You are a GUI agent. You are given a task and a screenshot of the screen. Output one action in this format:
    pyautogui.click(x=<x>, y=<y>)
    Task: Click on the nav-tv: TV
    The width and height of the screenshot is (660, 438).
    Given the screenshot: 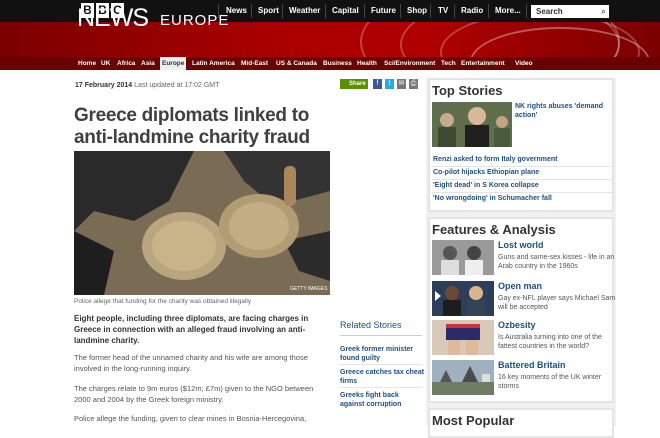 What is the action you would take?
    pyautogui.click(x=443, y=11)
    